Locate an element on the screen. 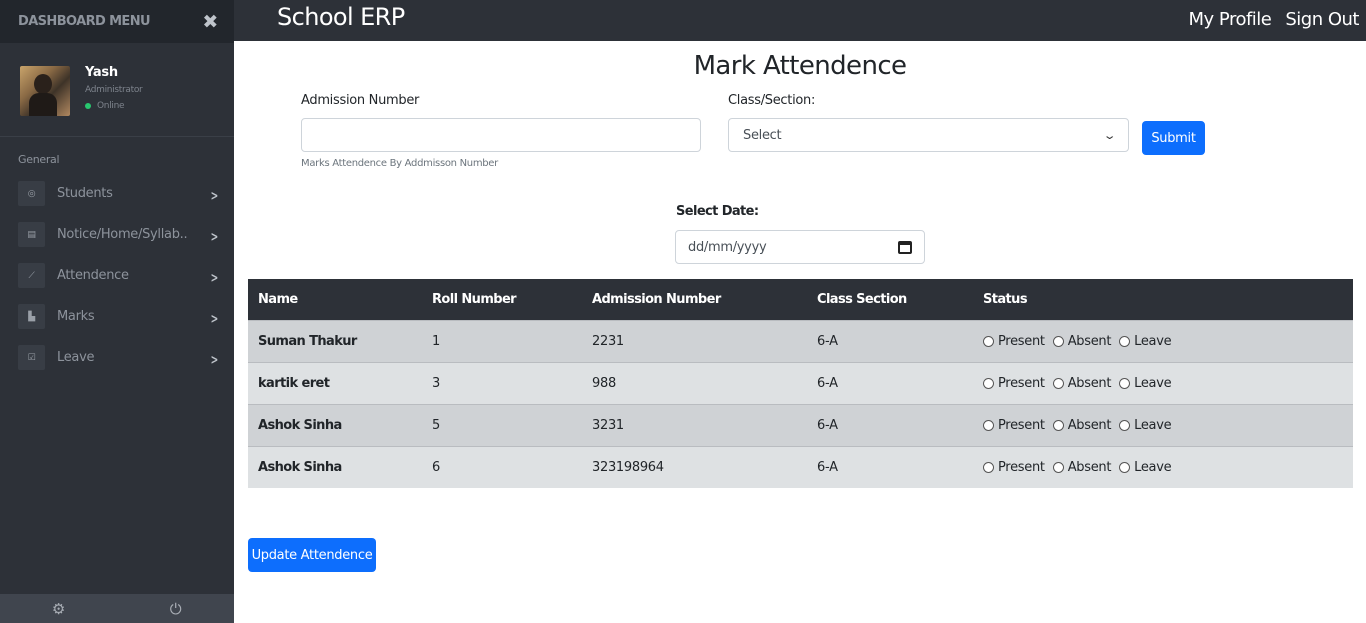  select-date-label: Select Date: is located at coordinates (717, 211).